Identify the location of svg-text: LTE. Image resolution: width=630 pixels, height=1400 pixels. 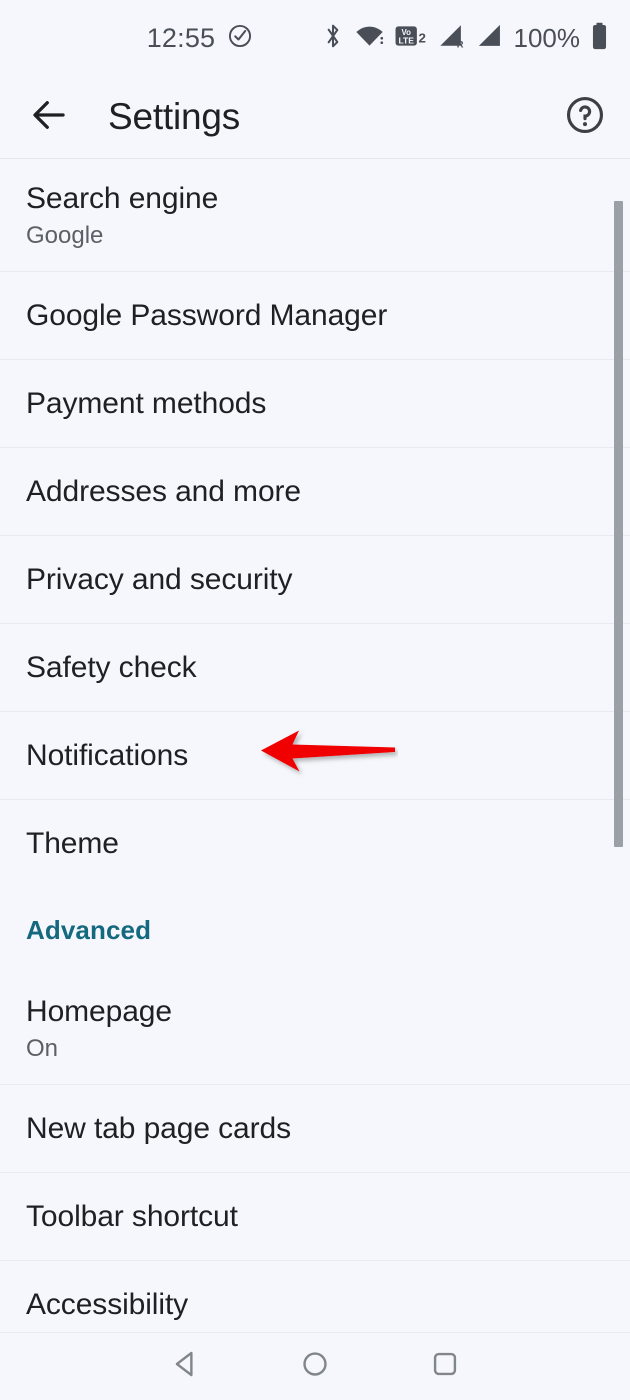
(406, 40).